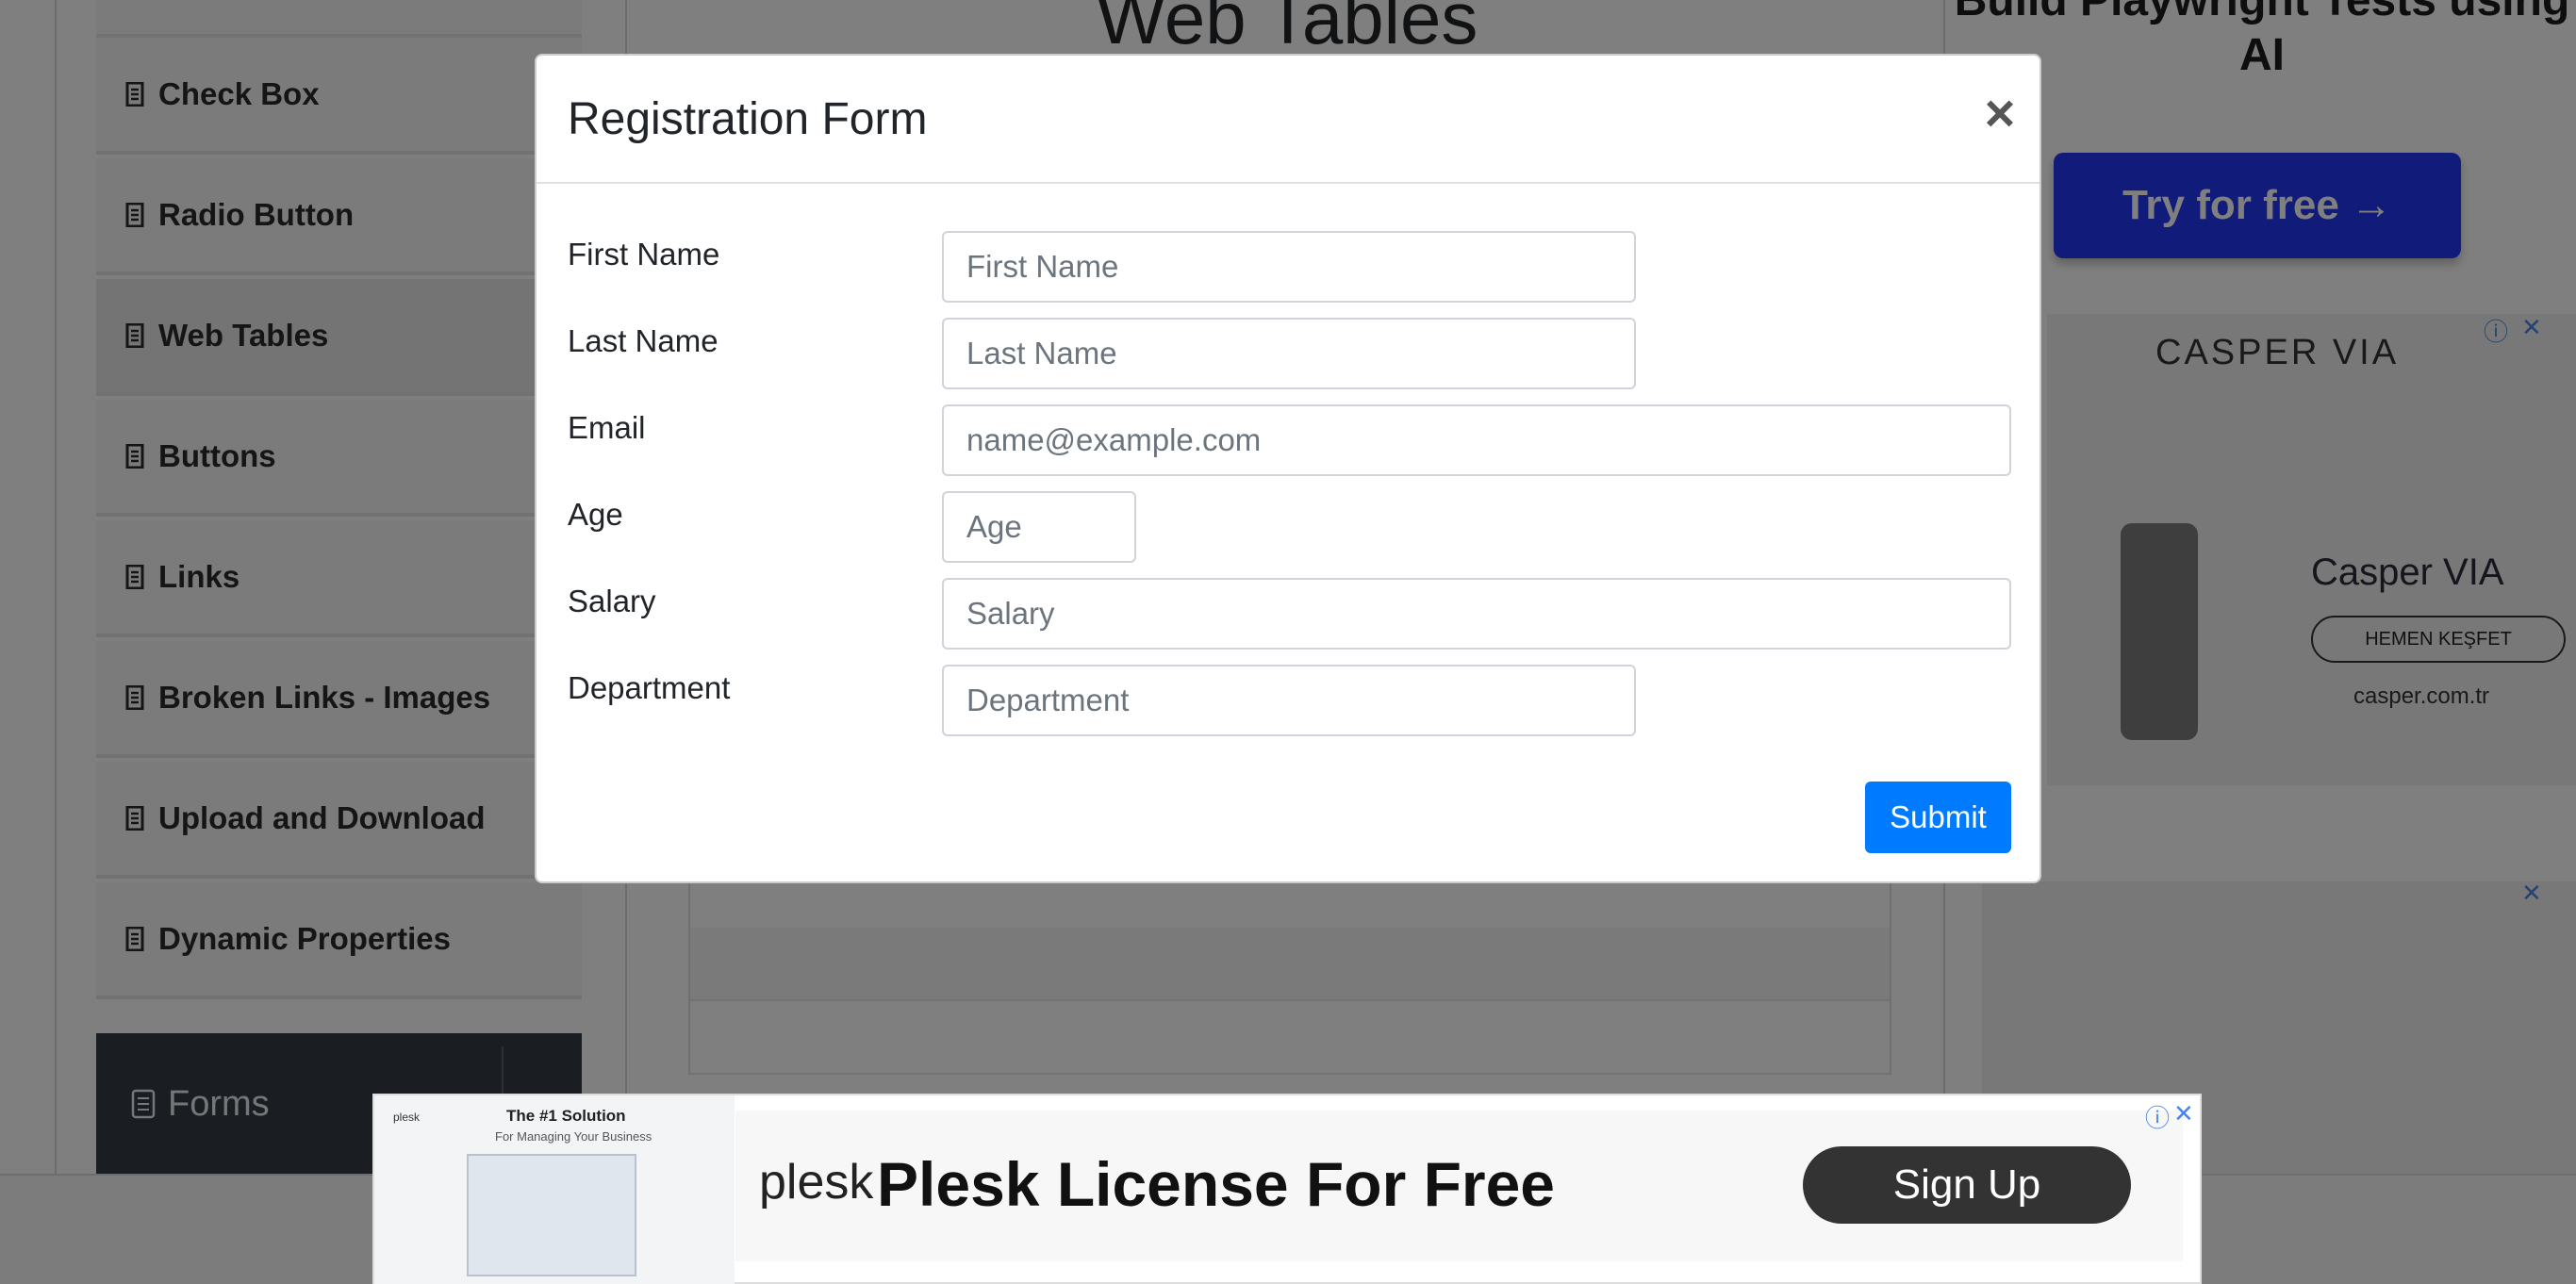 The height and width of the screenshot is (1284, 2576). What do you see at coordinates (1289, 700) in the screenshot?
I see `department-input` at bounding box center [1289, 700].